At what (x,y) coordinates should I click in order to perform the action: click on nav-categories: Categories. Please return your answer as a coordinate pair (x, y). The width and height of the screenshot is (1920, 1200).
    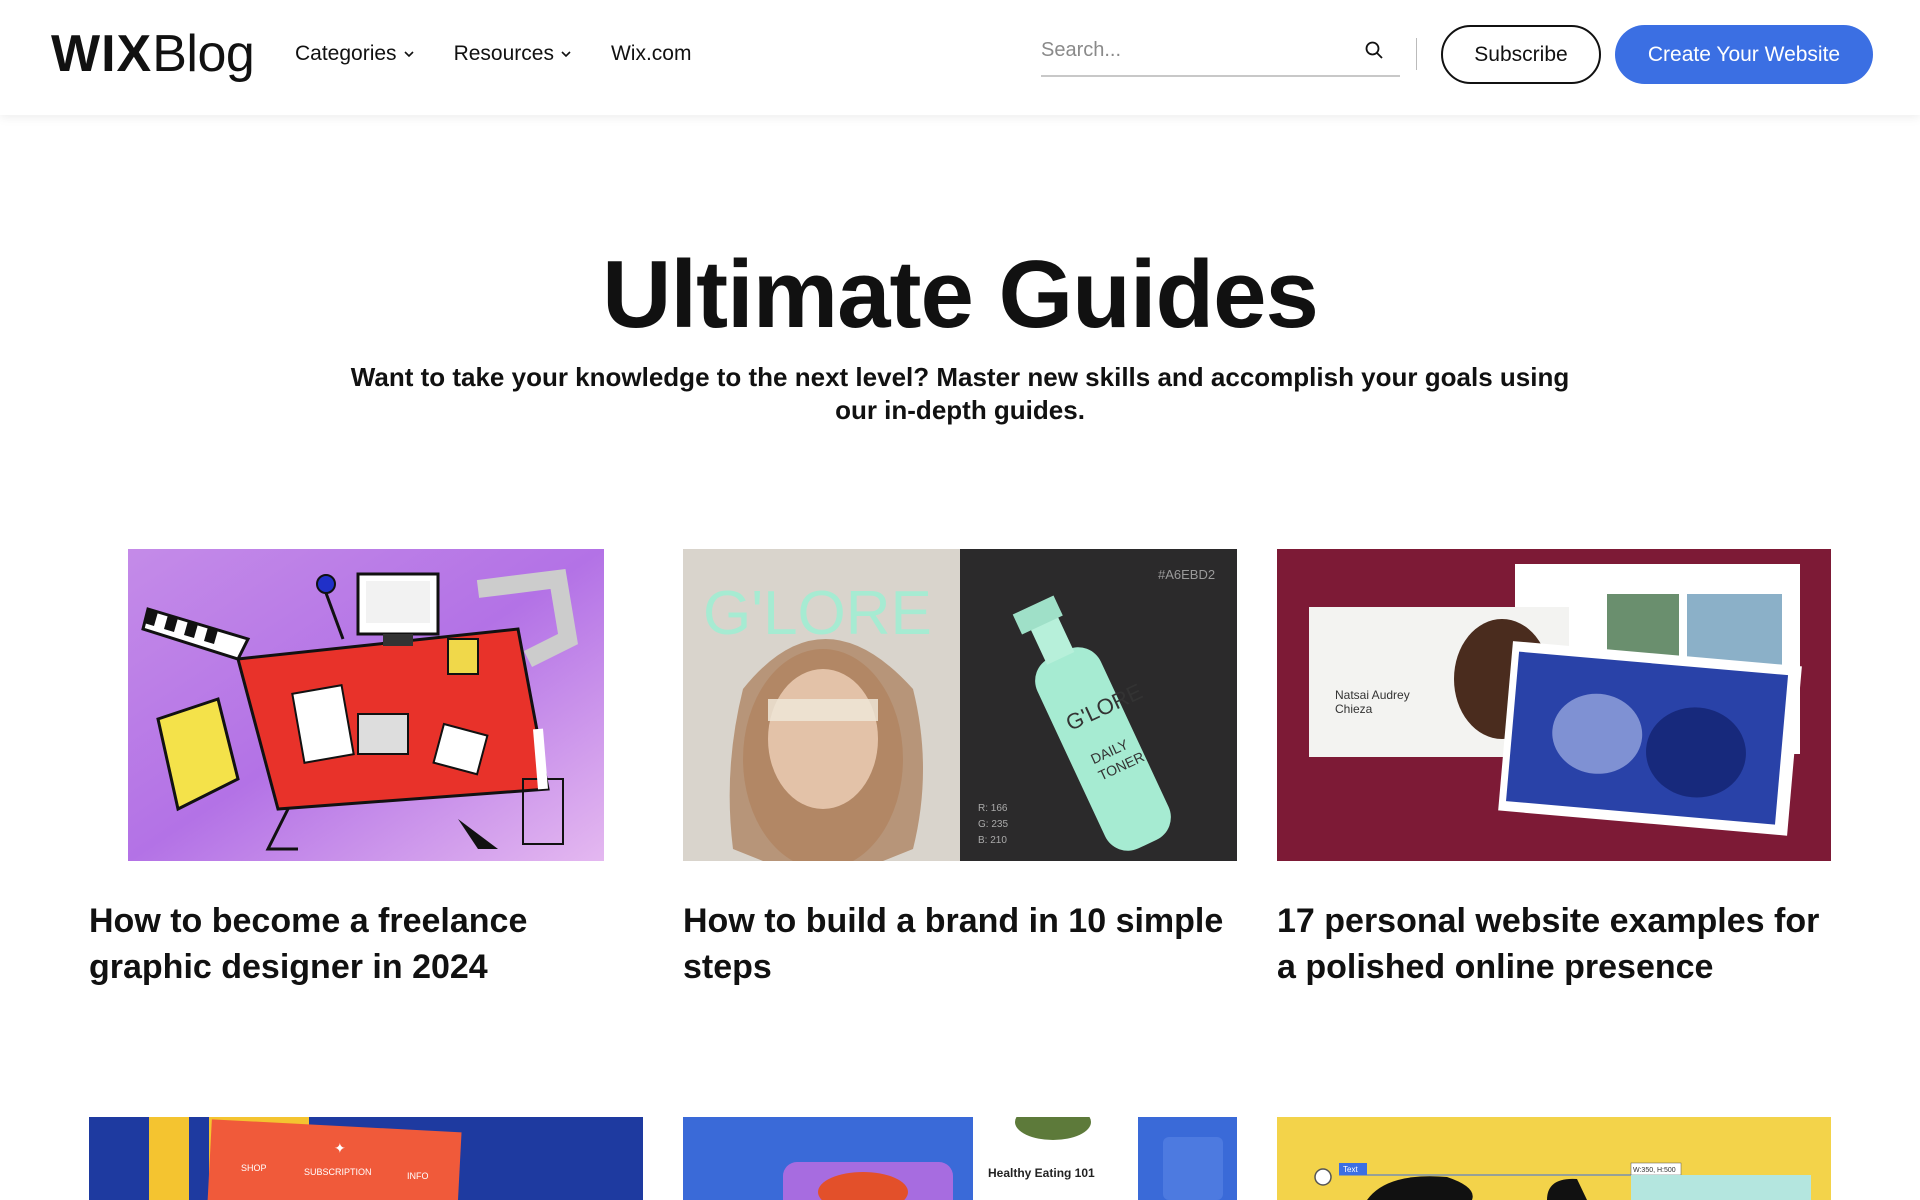
    Looking at the image, I should click on (355, 54).